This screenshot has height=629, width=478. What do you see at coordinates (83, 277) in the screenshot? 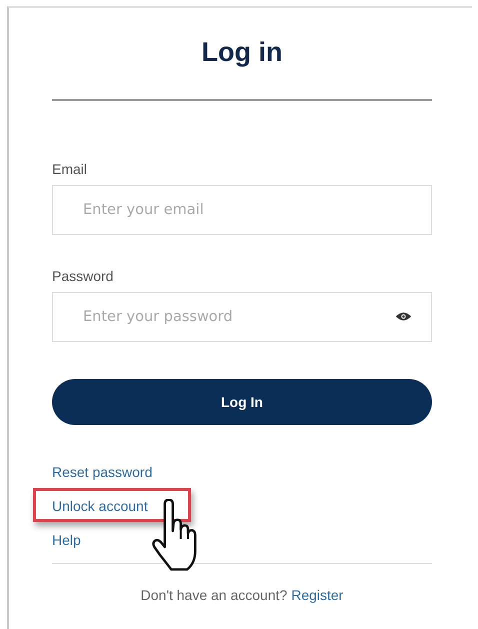
I see `field-label: Password` at bounding box center [83, 277].